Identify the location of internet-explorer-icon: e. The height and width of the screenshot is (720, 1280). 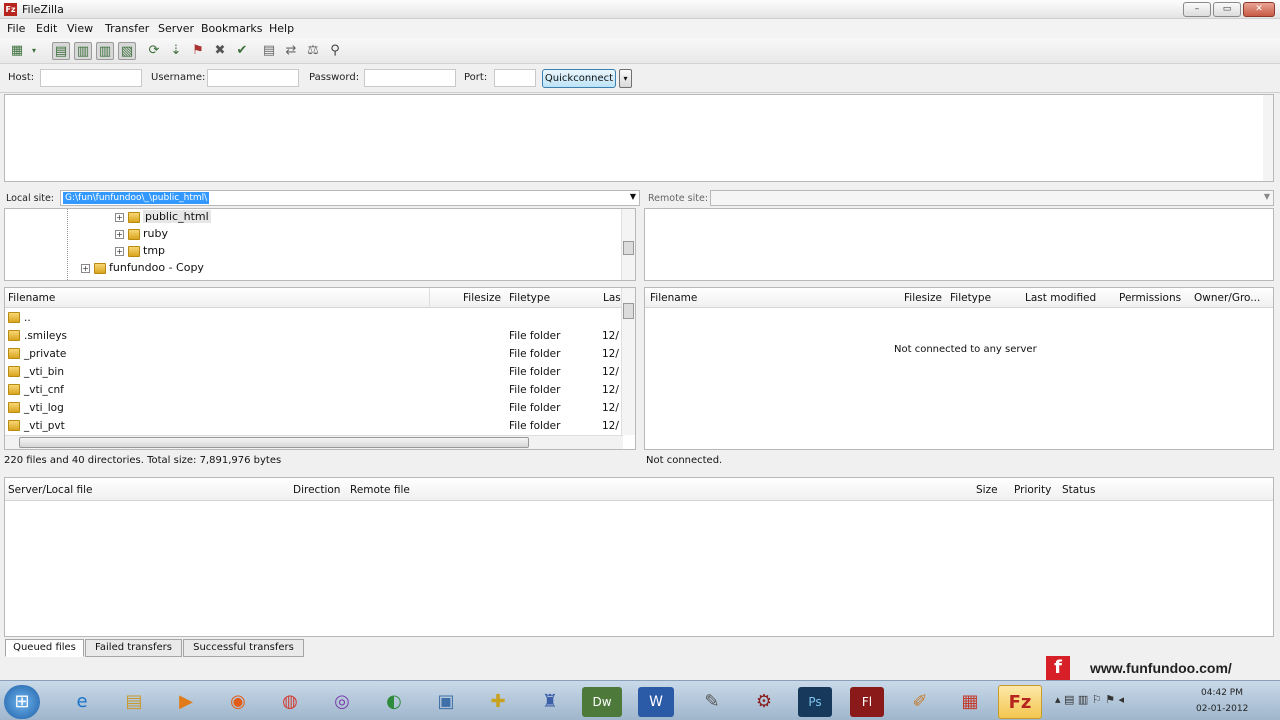
(82, 702).